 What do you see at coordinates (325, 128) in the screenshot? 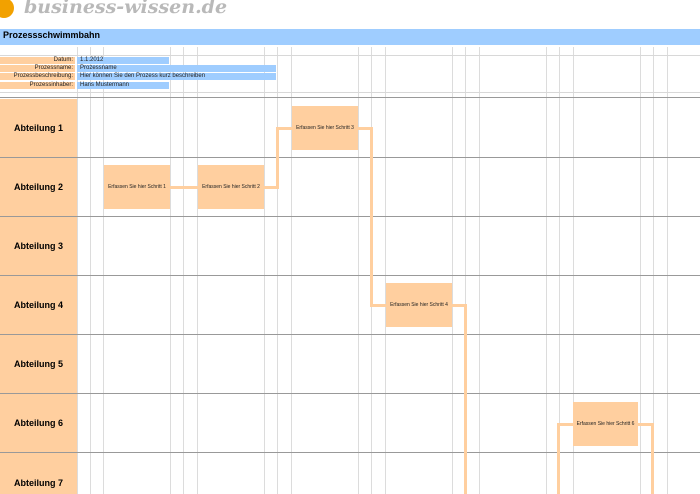
I see `process-step-3: Erfassen Sie hier Schritt 3` at bounding box center [325, 128].